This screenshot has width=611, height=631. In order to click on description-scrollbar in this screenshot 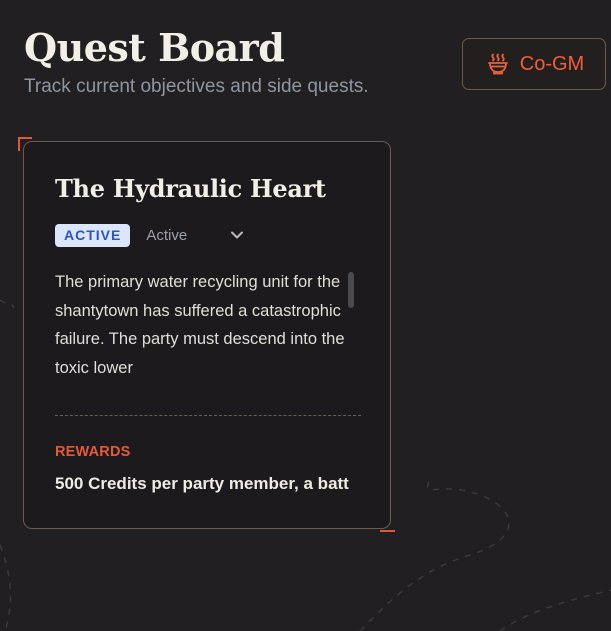, I will do `click(351, 290)`.